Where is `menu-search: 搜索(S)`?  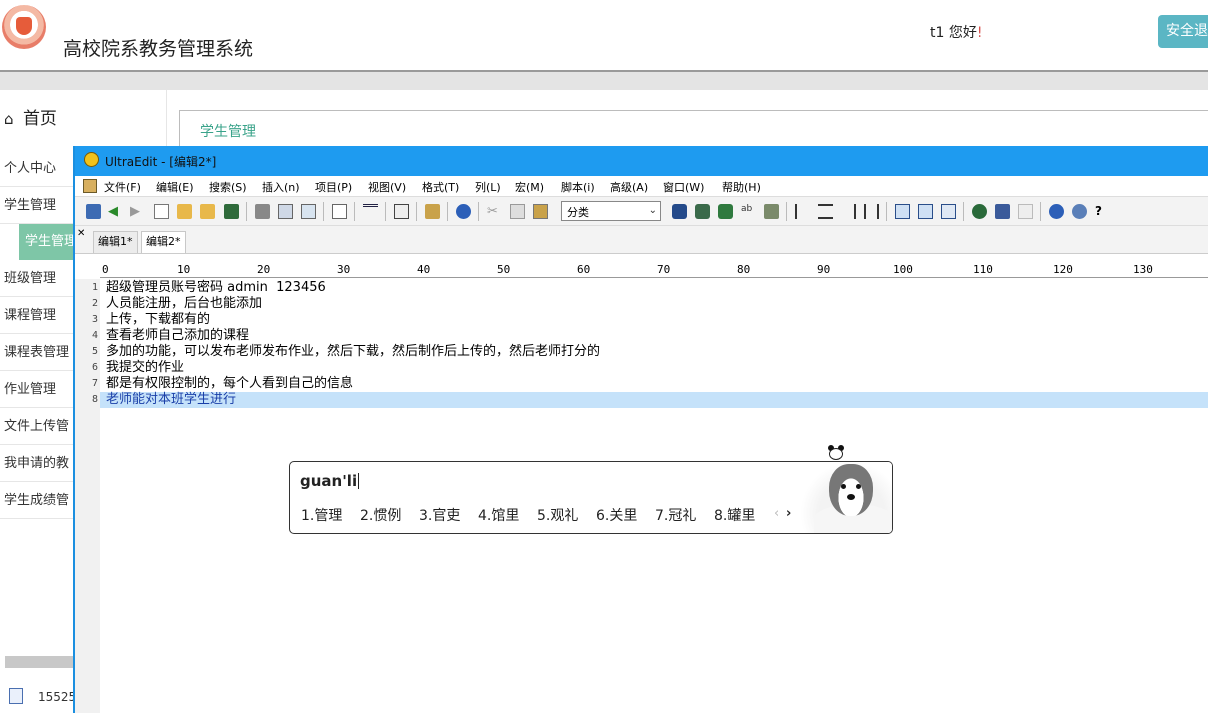 menu-search: 搜索(S) is located at coordinates (228, 187).